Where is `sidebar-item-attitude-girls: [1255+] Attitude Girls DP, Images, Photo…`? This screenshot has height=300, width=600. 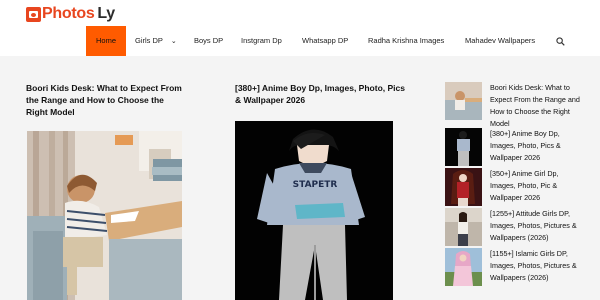 sidebar-item-attitude-girls: [1255+] Attitude Girls DP, Images, Photo… is located at coordinates (515, 227).